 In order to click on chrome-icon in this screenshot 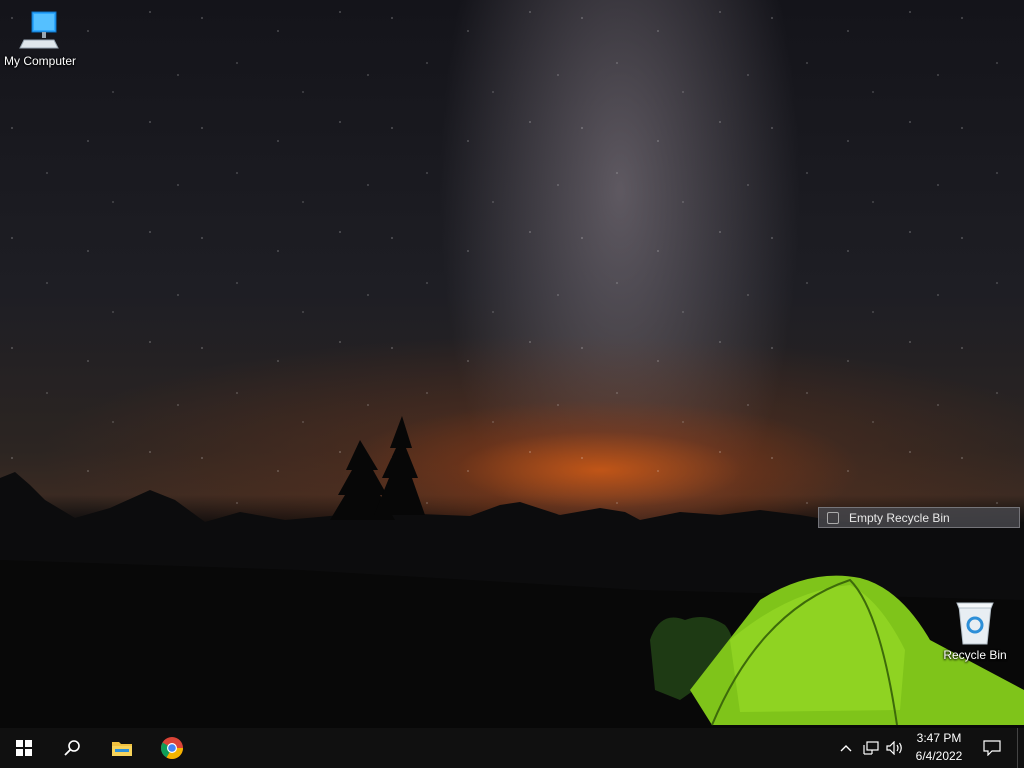, I will do `click(172, 748)`.